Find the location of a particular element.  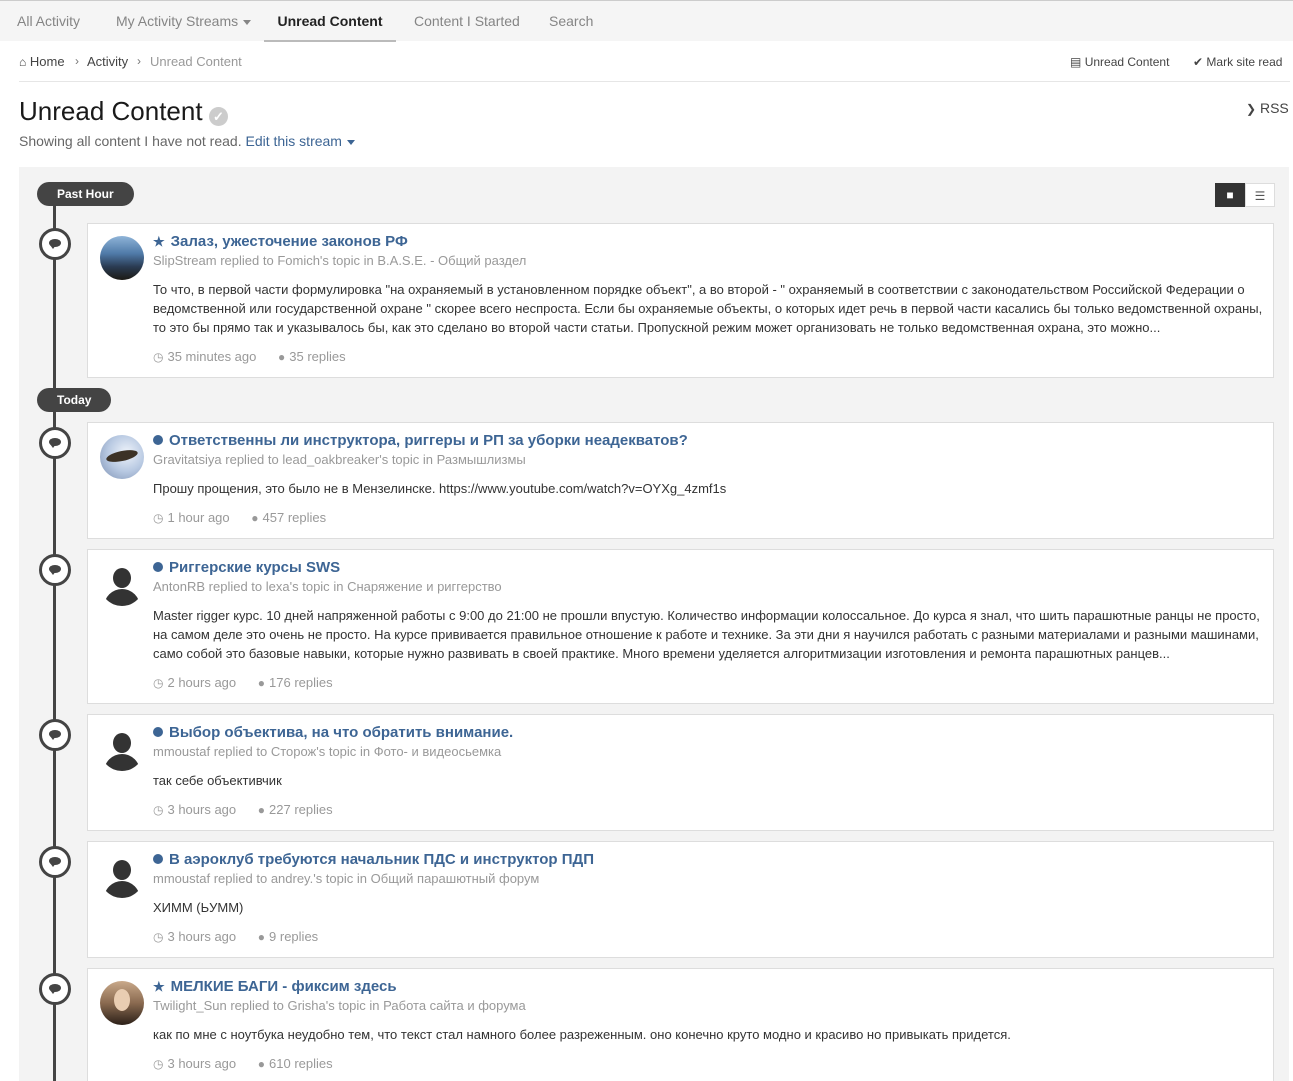

condensed-view-toggle: ☰ is located at coordinates (1260, 195).